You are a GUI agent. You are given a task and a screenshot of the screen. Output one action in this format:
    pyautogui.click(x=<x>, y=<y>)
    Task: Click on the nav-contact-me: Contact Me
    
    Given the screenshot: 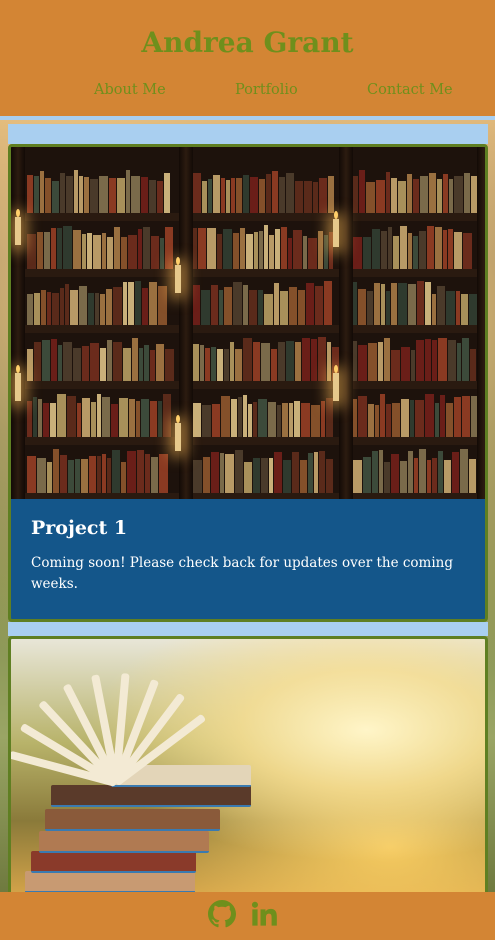 What is the action you would take?
    pyautogui.click(x=410, y=90)
    